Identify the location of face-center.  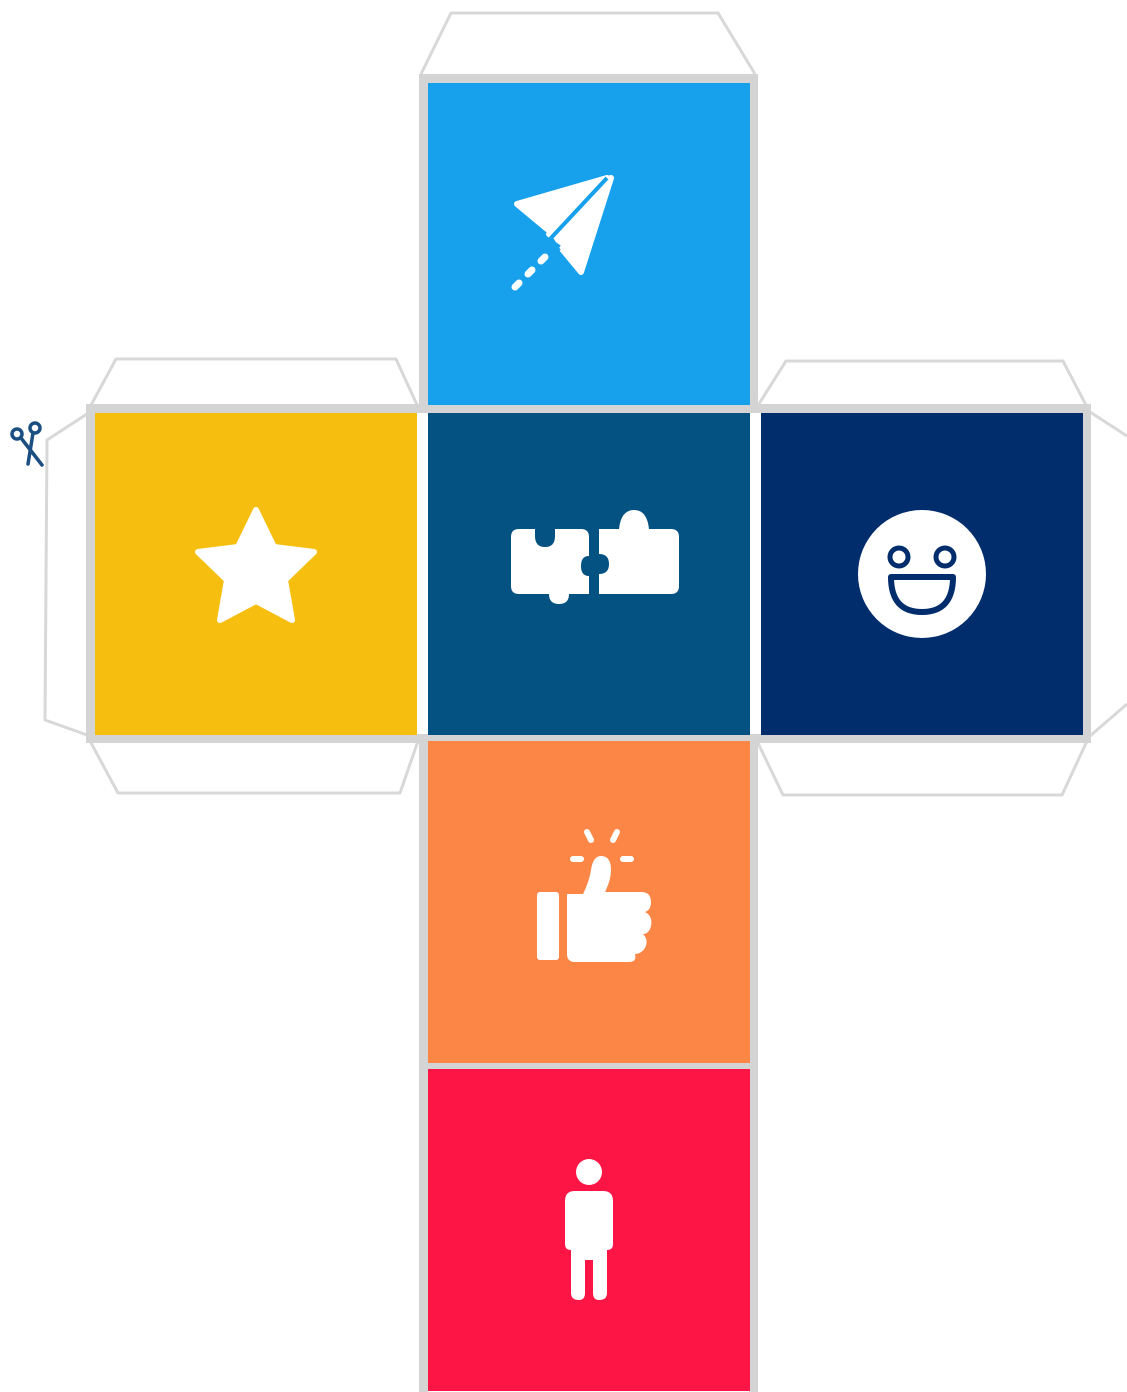
(589, 574).